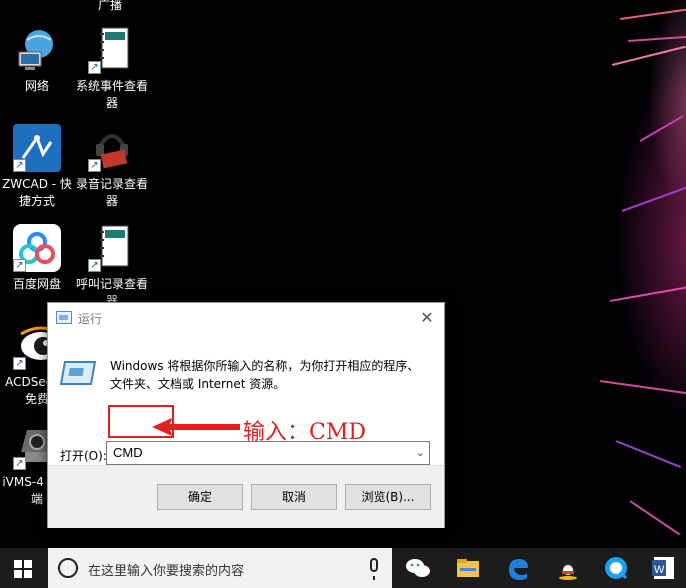  I want to click on desktop-icon-network: 网络, so click(37, 60).